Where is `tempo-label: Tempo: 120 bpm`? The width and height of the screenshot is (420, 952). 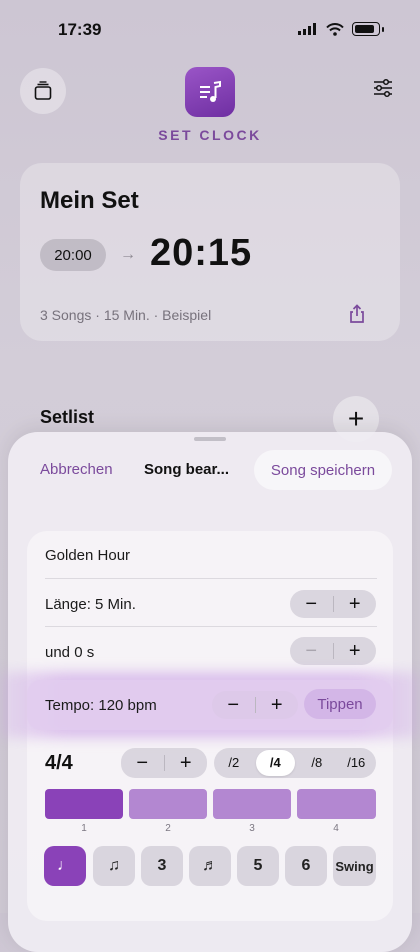 tempo-label: Tempo: 120 bpm is located at coordinates (101, 705).